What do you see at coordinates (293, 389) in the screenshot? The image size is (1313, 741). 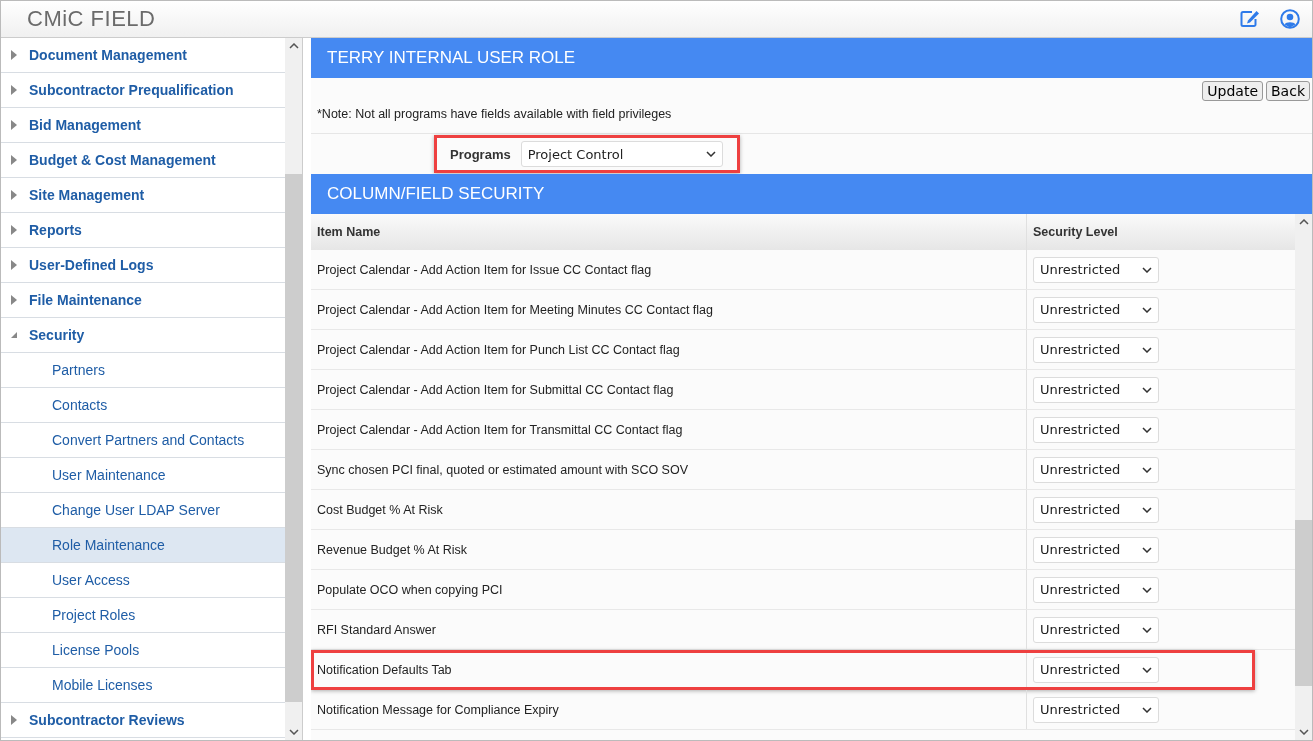 I see `sidebar-scrollbar` at bounding box center [293, 389].